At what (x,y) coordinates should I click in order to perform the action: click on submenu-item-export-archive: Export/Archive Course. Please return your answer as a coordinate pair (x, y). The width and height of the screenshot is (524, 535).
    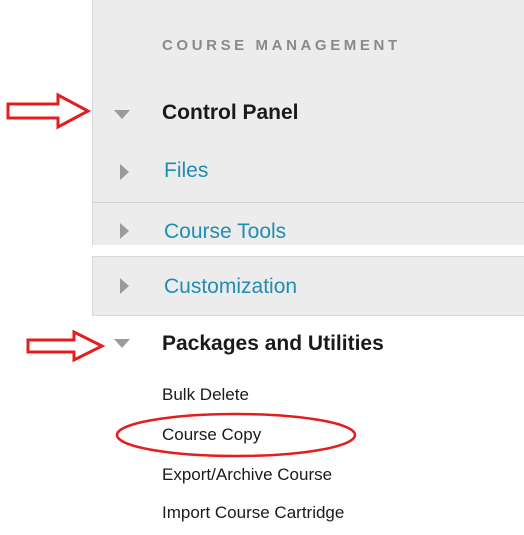
    Looking at the image, I should click on (247, 475).